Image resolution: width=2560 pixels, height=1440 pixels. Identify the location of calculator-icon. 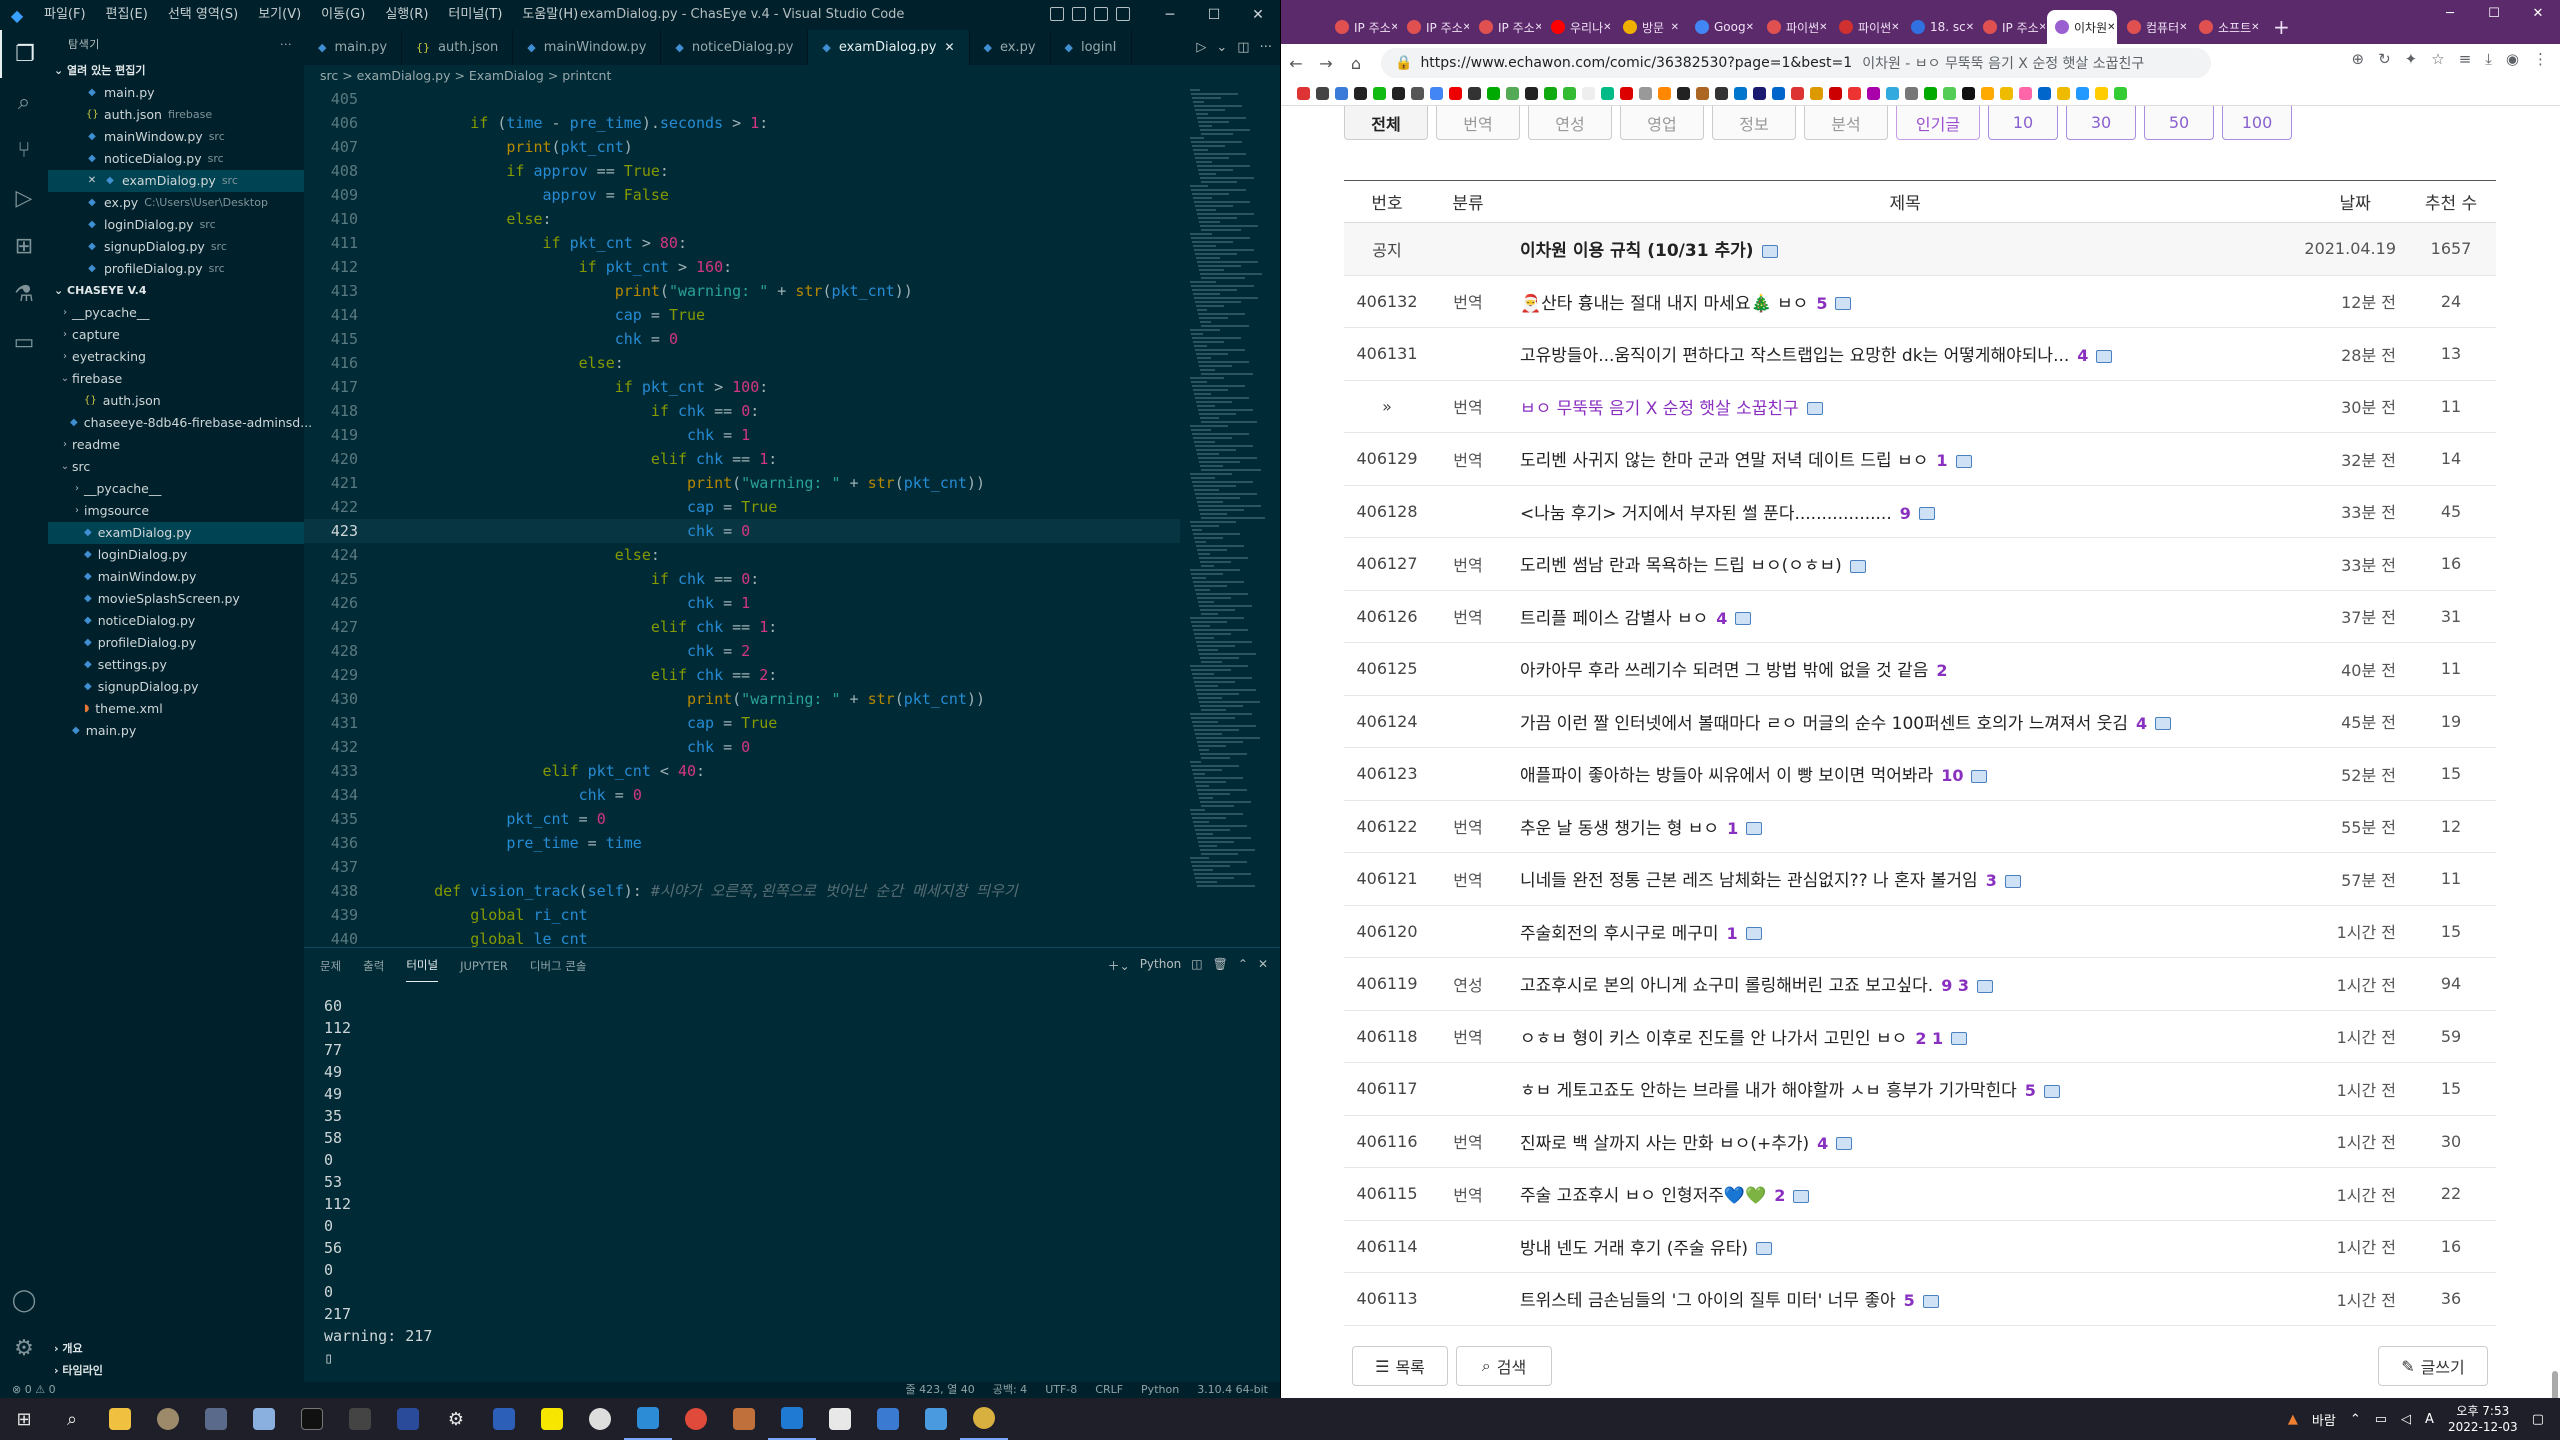
(216, 1419).